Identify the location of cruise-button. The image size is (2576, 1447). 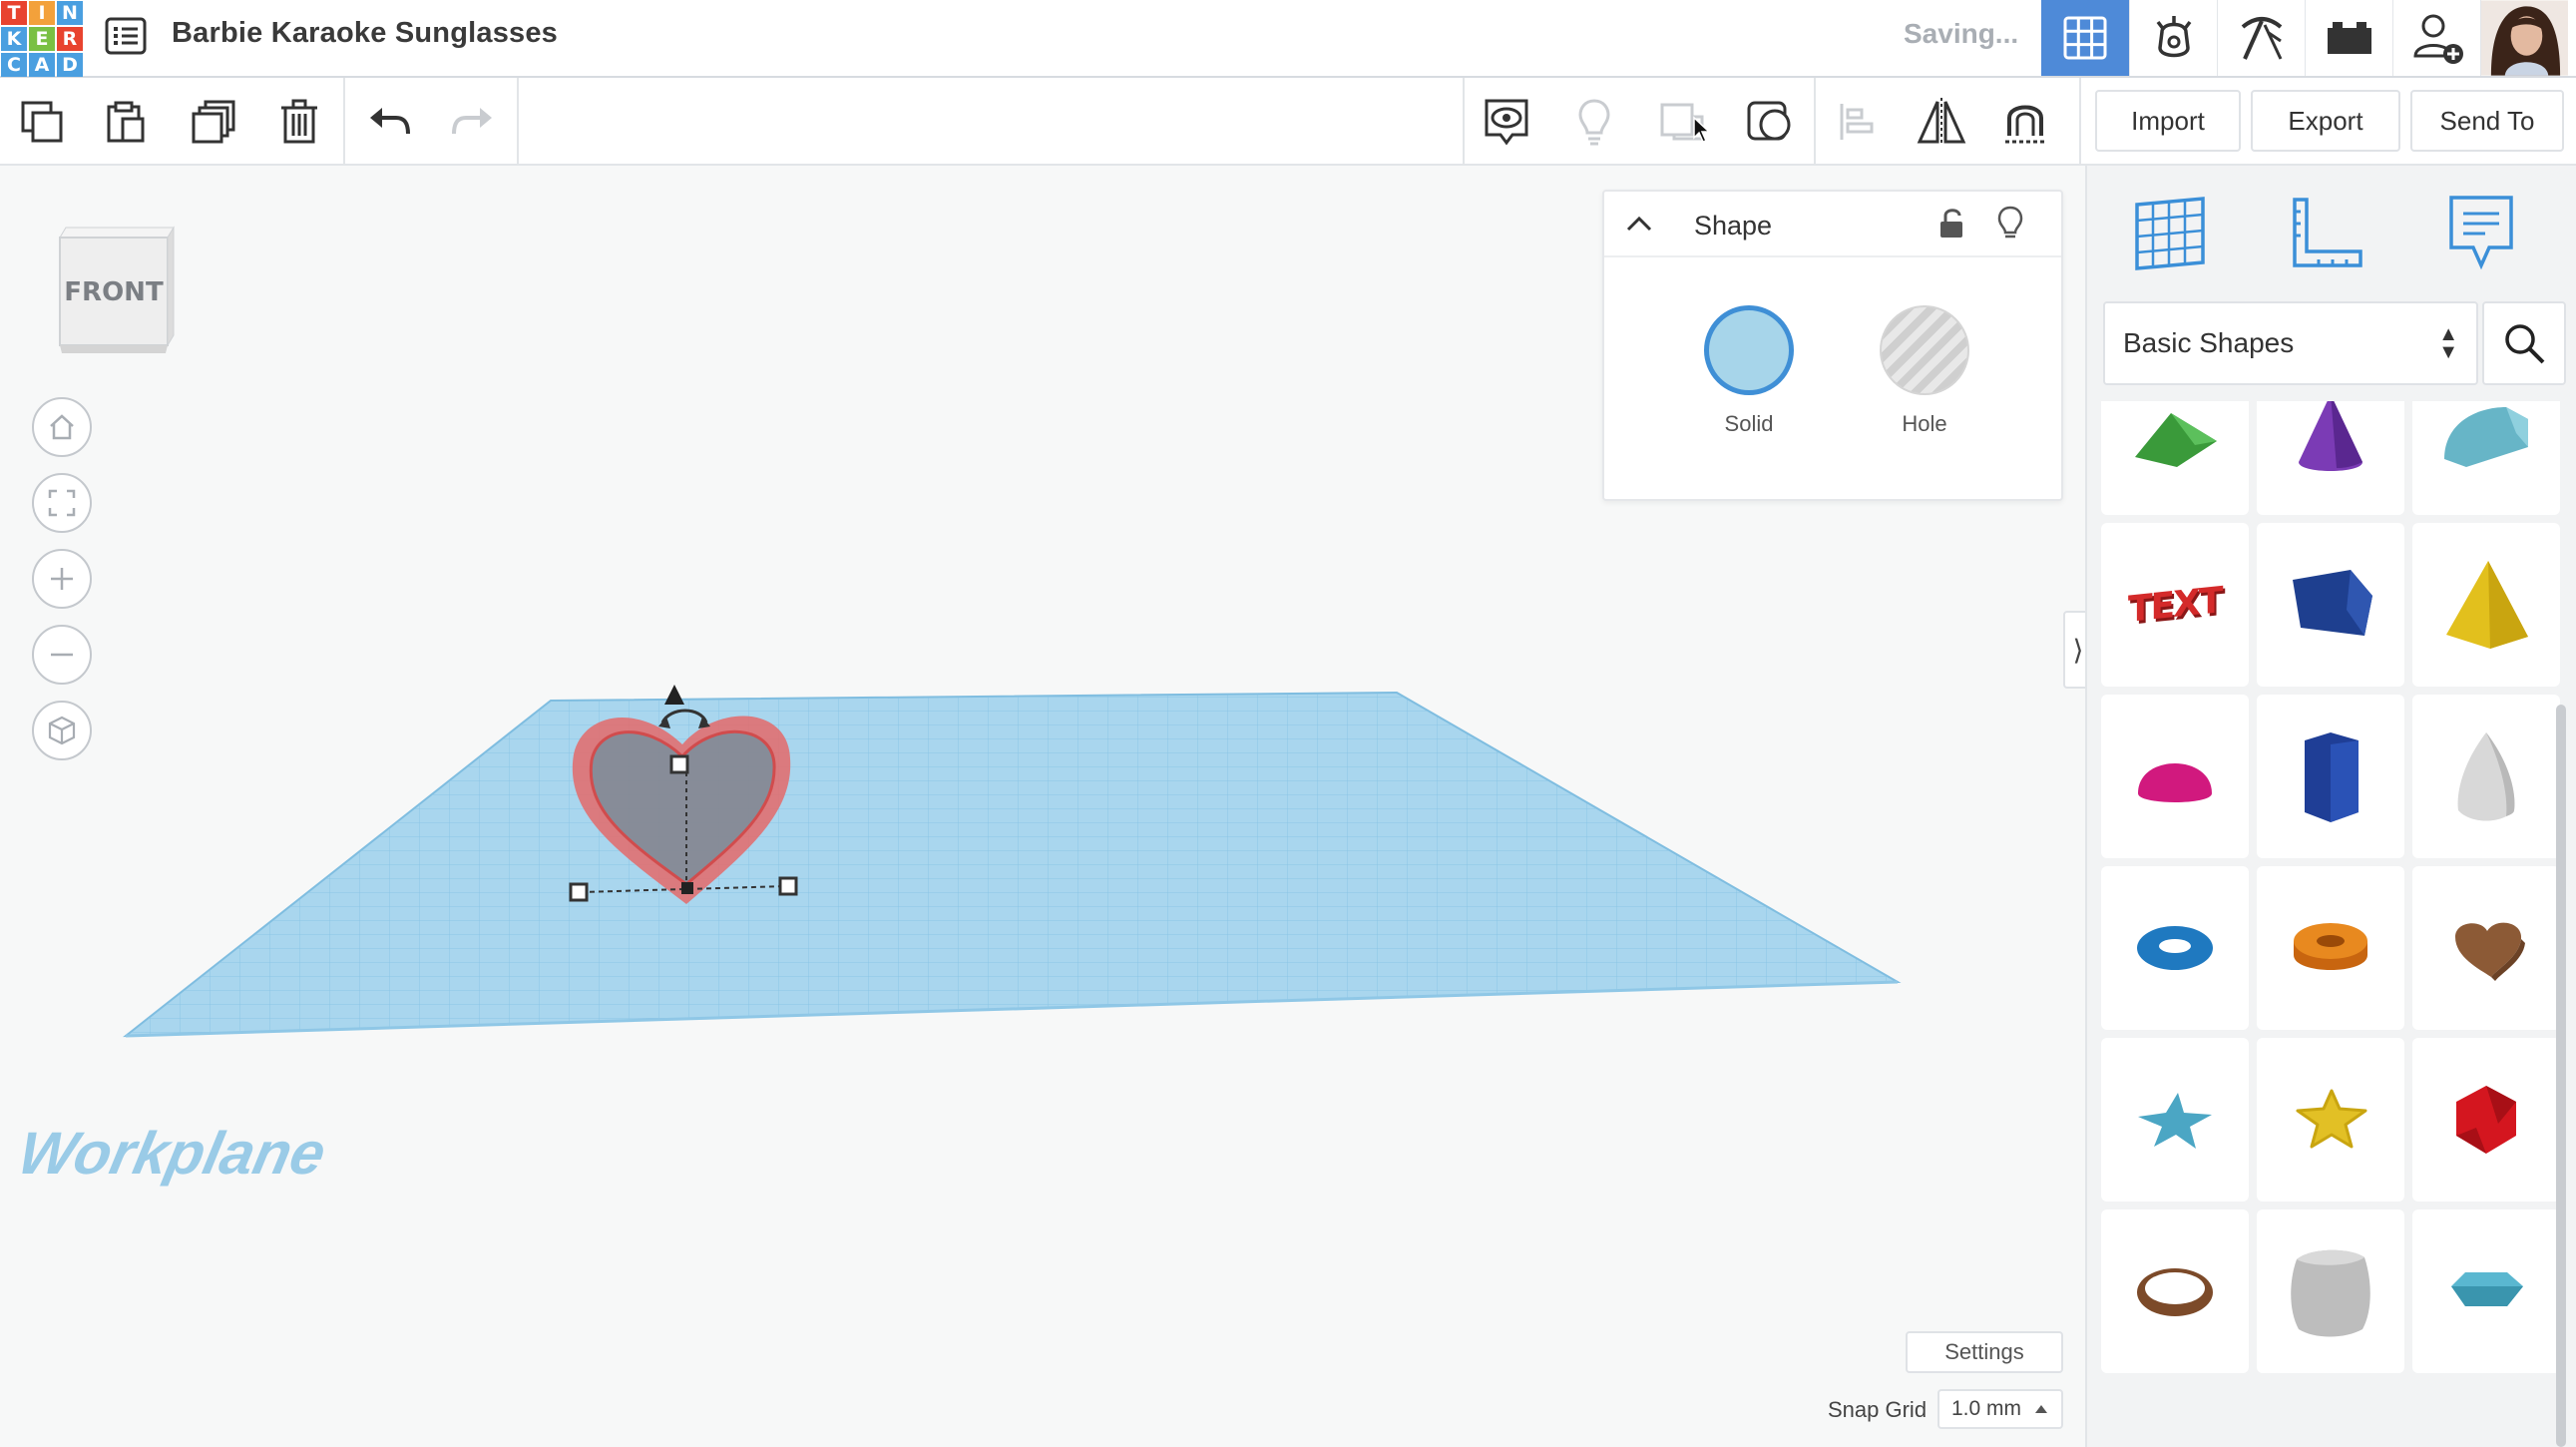
(2025, 122).